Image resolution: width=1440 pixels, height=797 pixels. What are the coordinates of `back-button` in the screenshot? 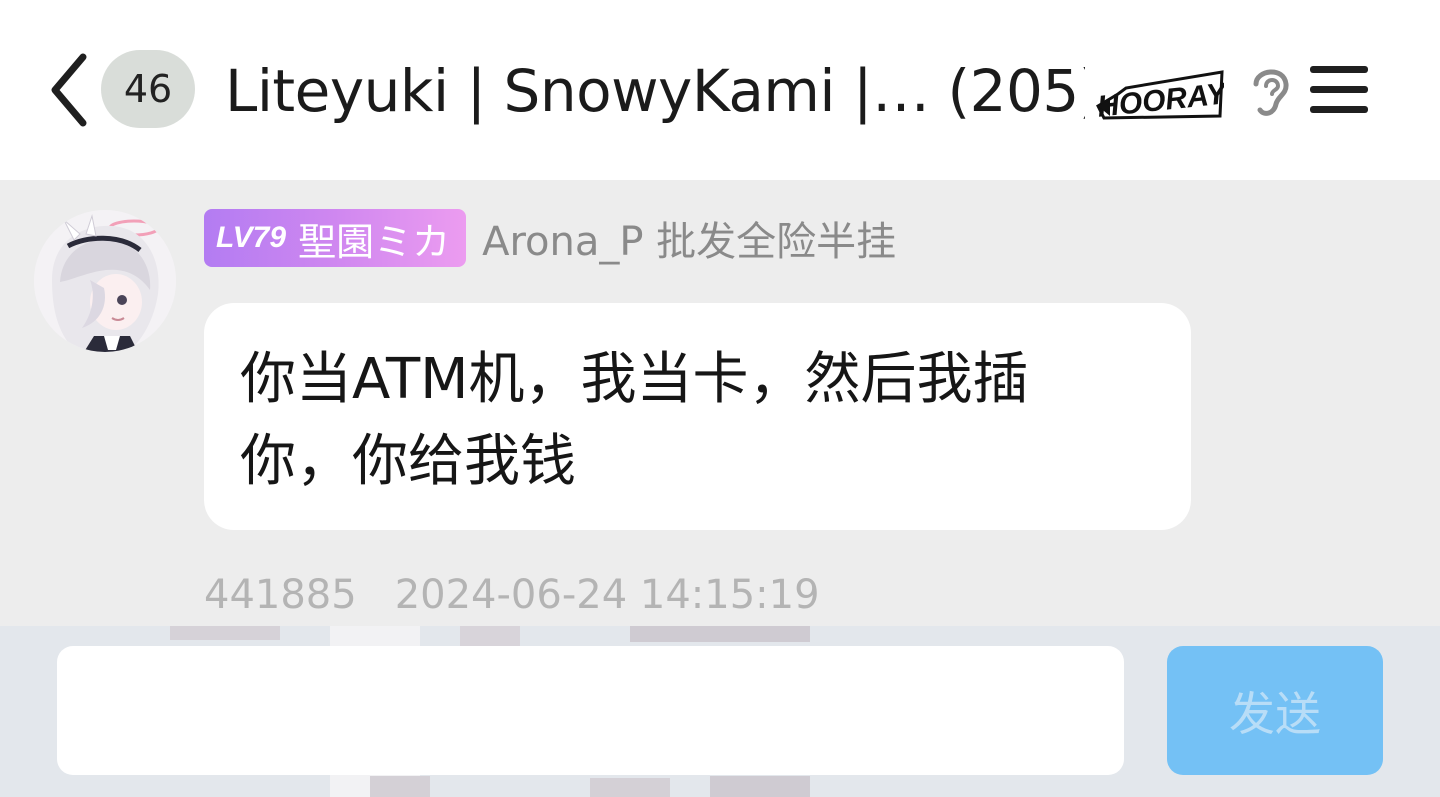 It's located at (70, 90).